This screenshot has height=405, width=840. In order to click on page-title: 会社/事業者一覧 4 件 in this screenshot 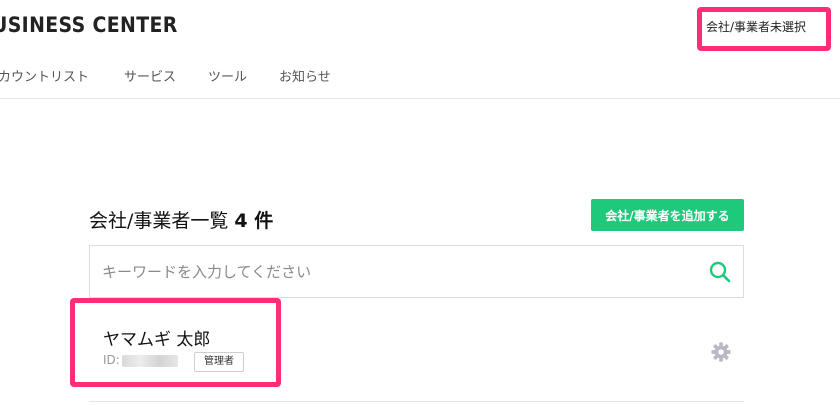, I will do `click(181, 219)`.